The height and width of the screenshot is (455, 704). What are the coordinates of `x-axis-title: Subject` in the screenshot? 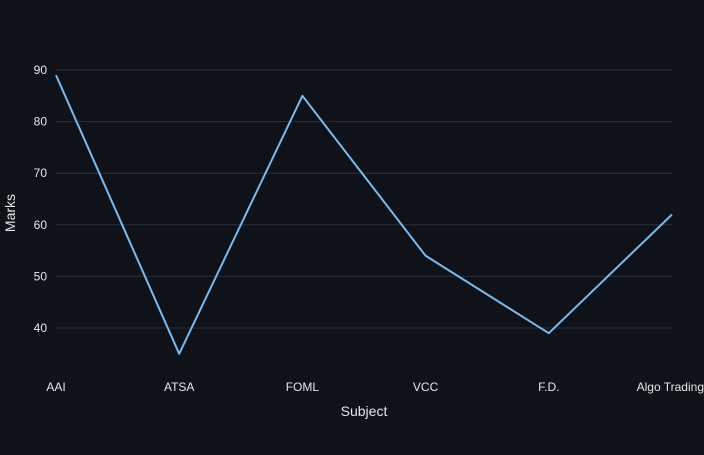 It's located at (364, 411).